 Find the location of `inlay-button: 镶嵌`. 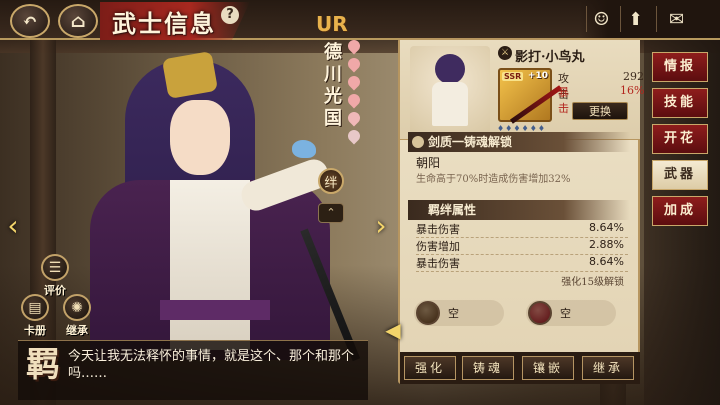

inlay-button: 镶嵌 is located at coordinates (548, 368).